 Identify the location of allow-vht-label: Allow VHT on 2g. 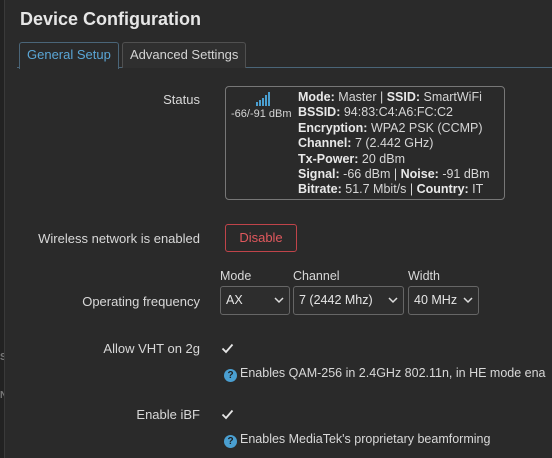
(151, 348).